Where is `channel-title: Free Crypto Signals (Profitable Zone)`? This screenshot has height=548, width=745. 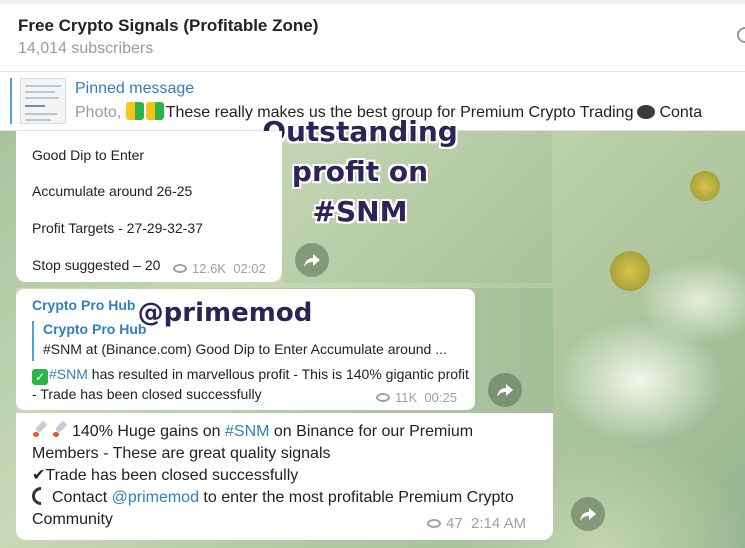
channel-title: Free Crypto Signals (Profitable Zone) is located at coordinates (168, 26).